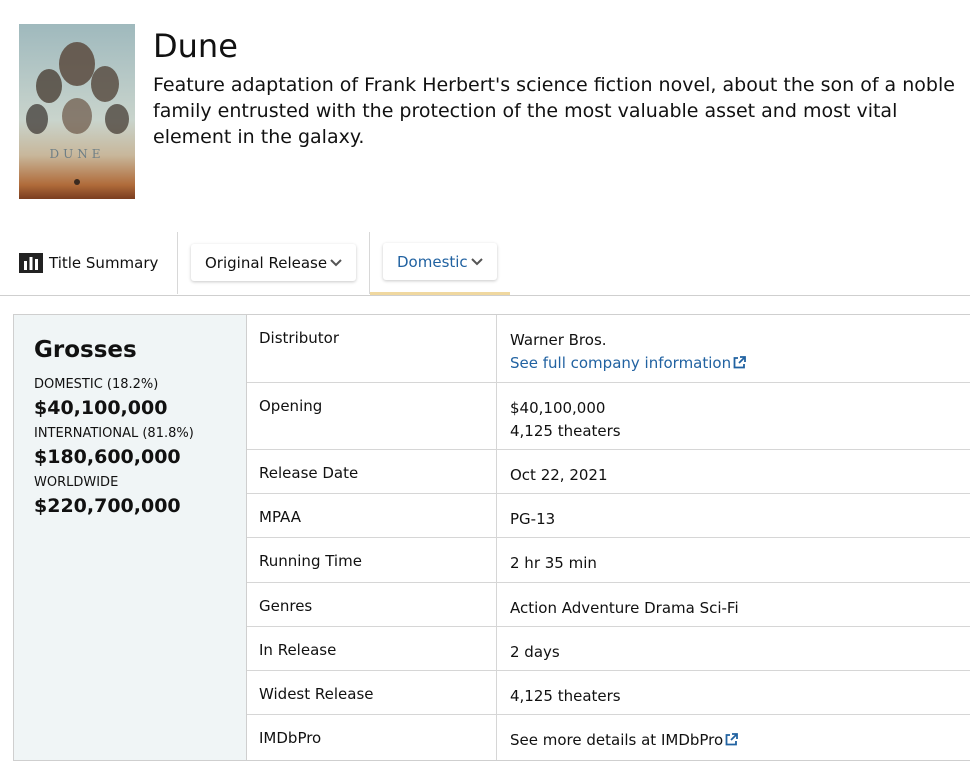 This screenshot has height=775, width=970. I want to click on tabs-divider, so click(485, 295).